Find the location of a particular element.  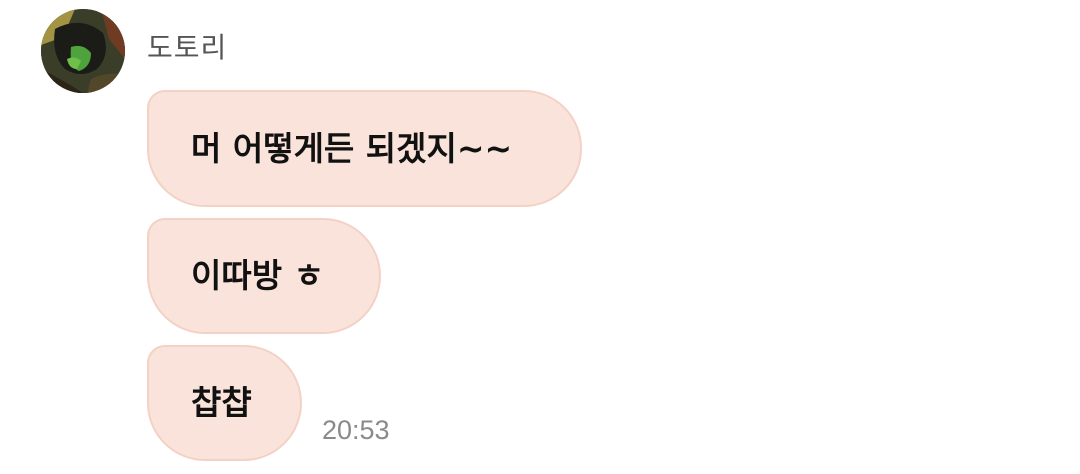

avatar is located at coordinates (83, 51).